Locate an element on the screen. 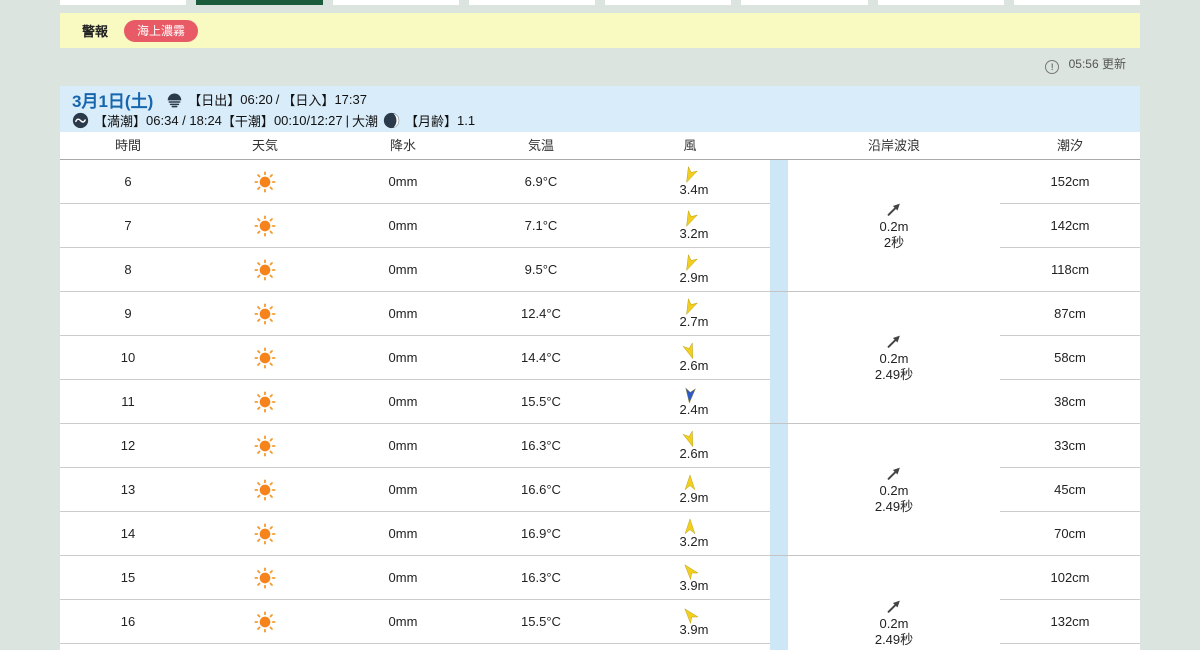  wind-speed: 2.7m is located at coordinates (694, 321).